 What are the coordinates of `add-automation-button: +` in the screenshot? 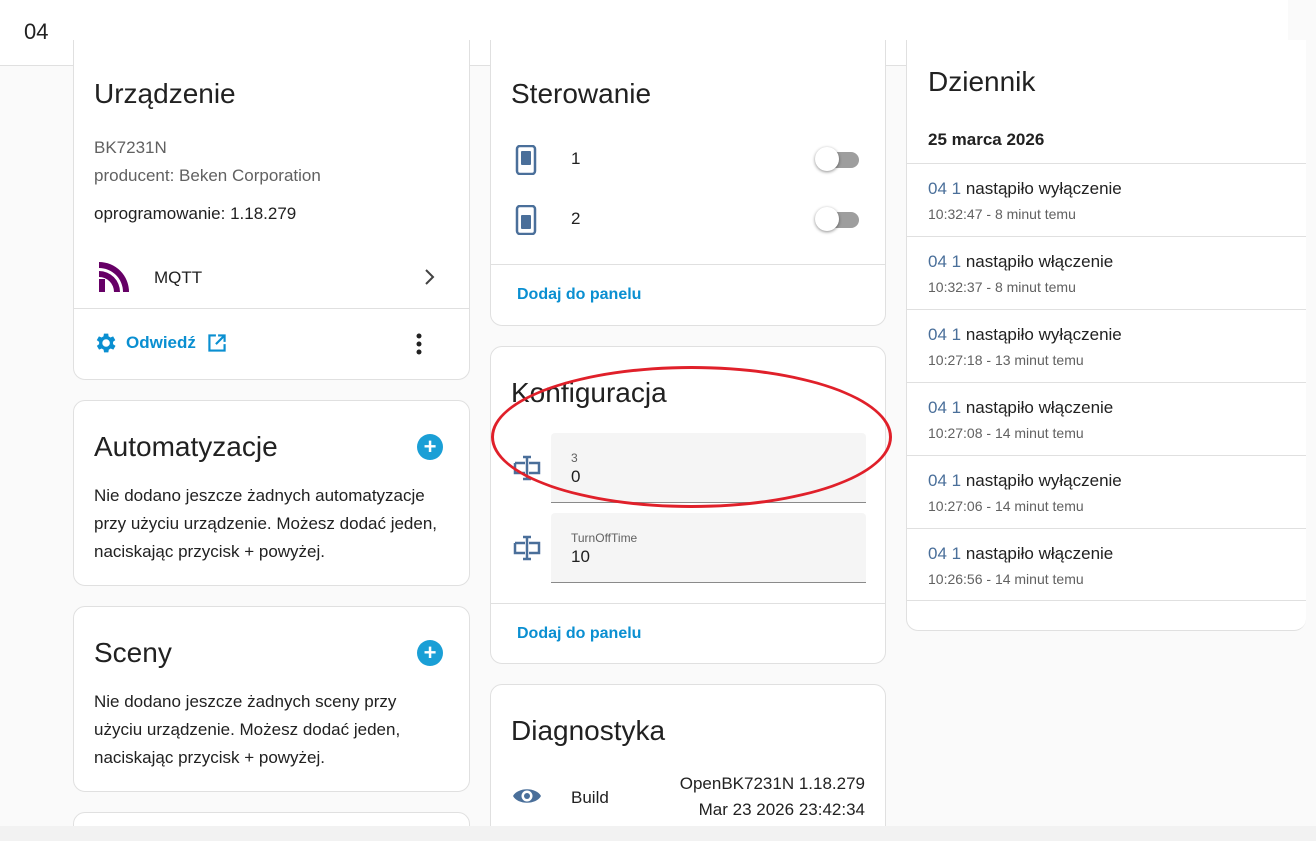 It's located at (430, 447).